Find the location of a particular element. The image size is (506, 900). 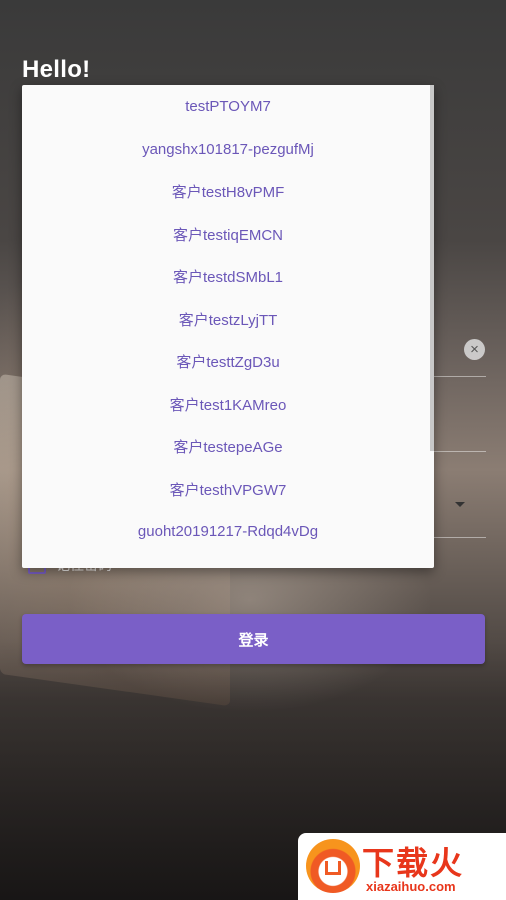

dropdown-scrollbar is located at coordinates (432, 268).